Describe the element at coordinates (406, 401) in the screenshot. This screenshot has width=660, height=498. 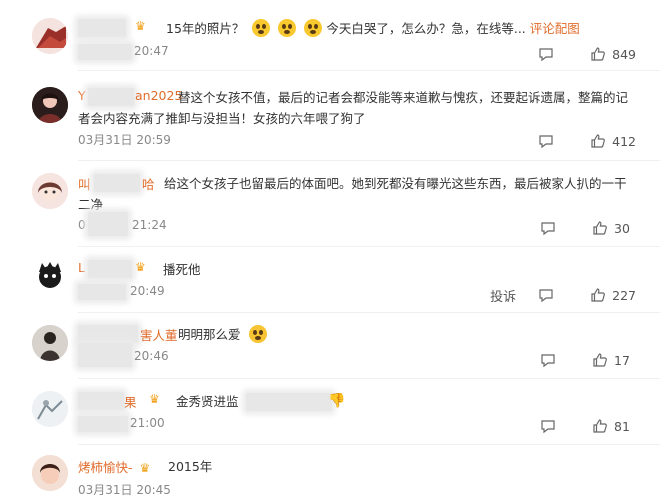
I see `comment-body: 金秀贤进监 👎` at that location.